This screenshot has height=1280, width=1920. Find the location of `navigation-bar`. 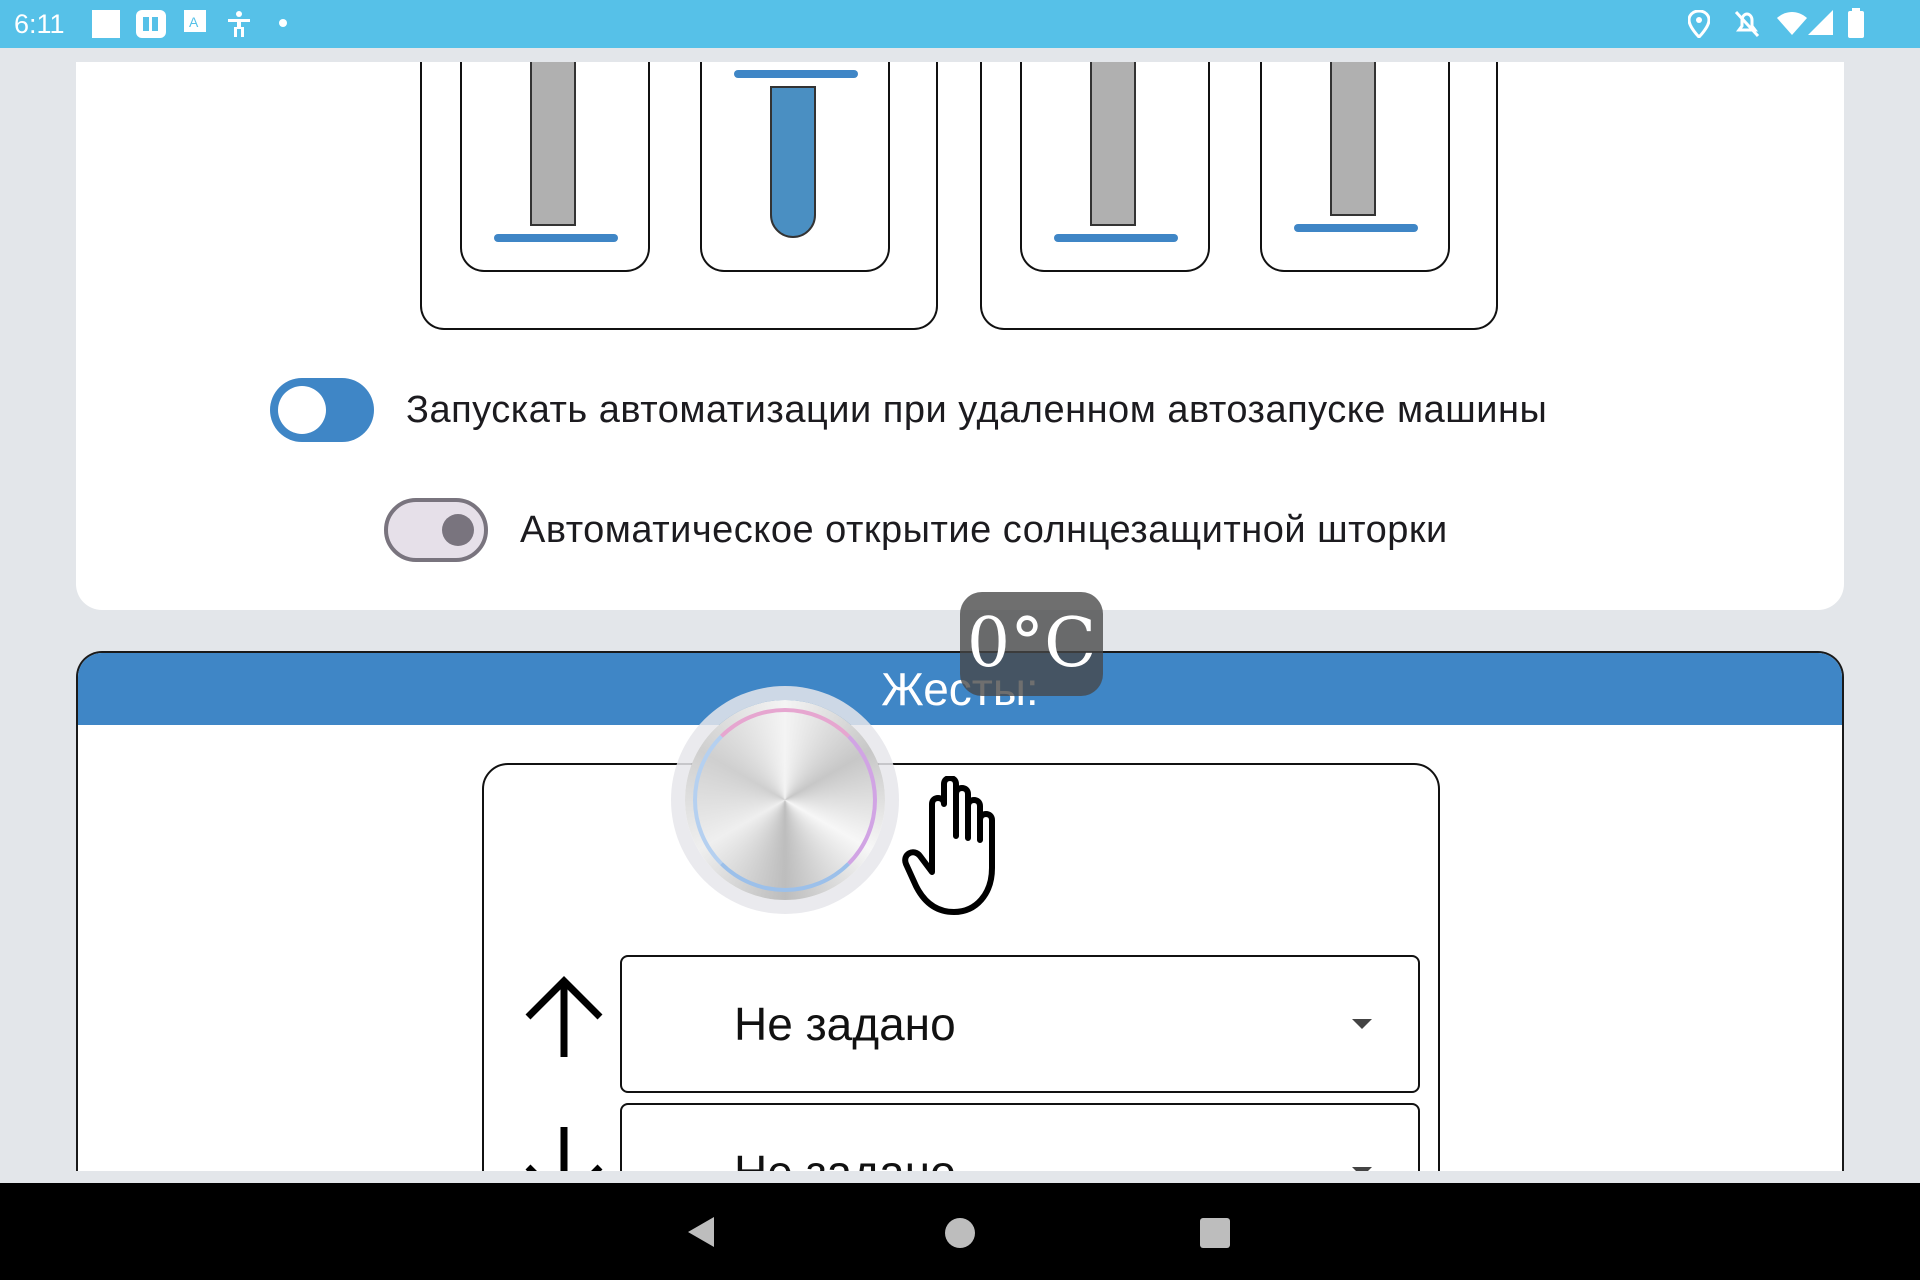

navigation-bar is located at coordinates (960, 1231).